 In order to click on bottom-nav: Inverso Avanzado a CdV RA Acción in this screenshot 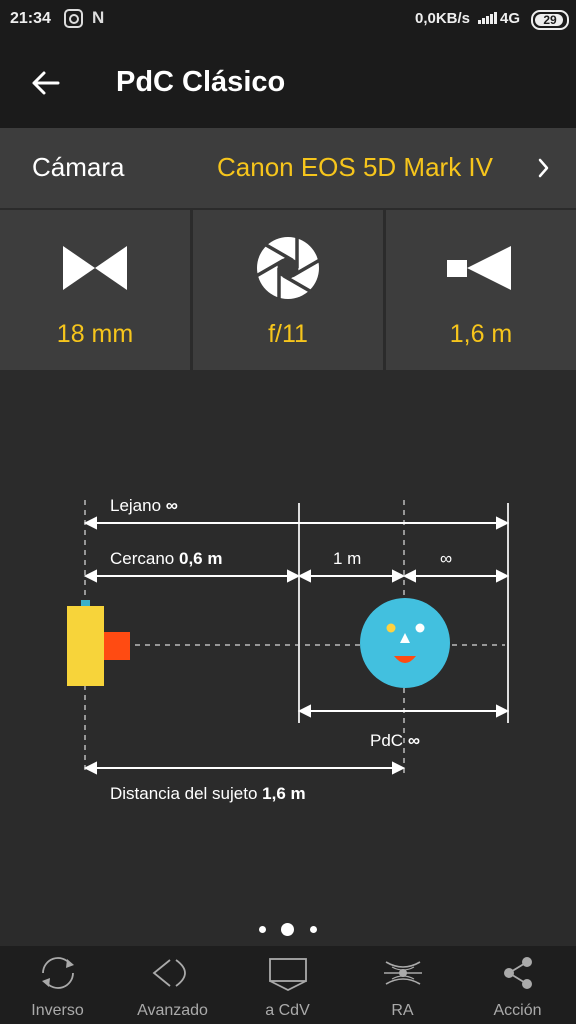, I will do `click(288, 985)`.